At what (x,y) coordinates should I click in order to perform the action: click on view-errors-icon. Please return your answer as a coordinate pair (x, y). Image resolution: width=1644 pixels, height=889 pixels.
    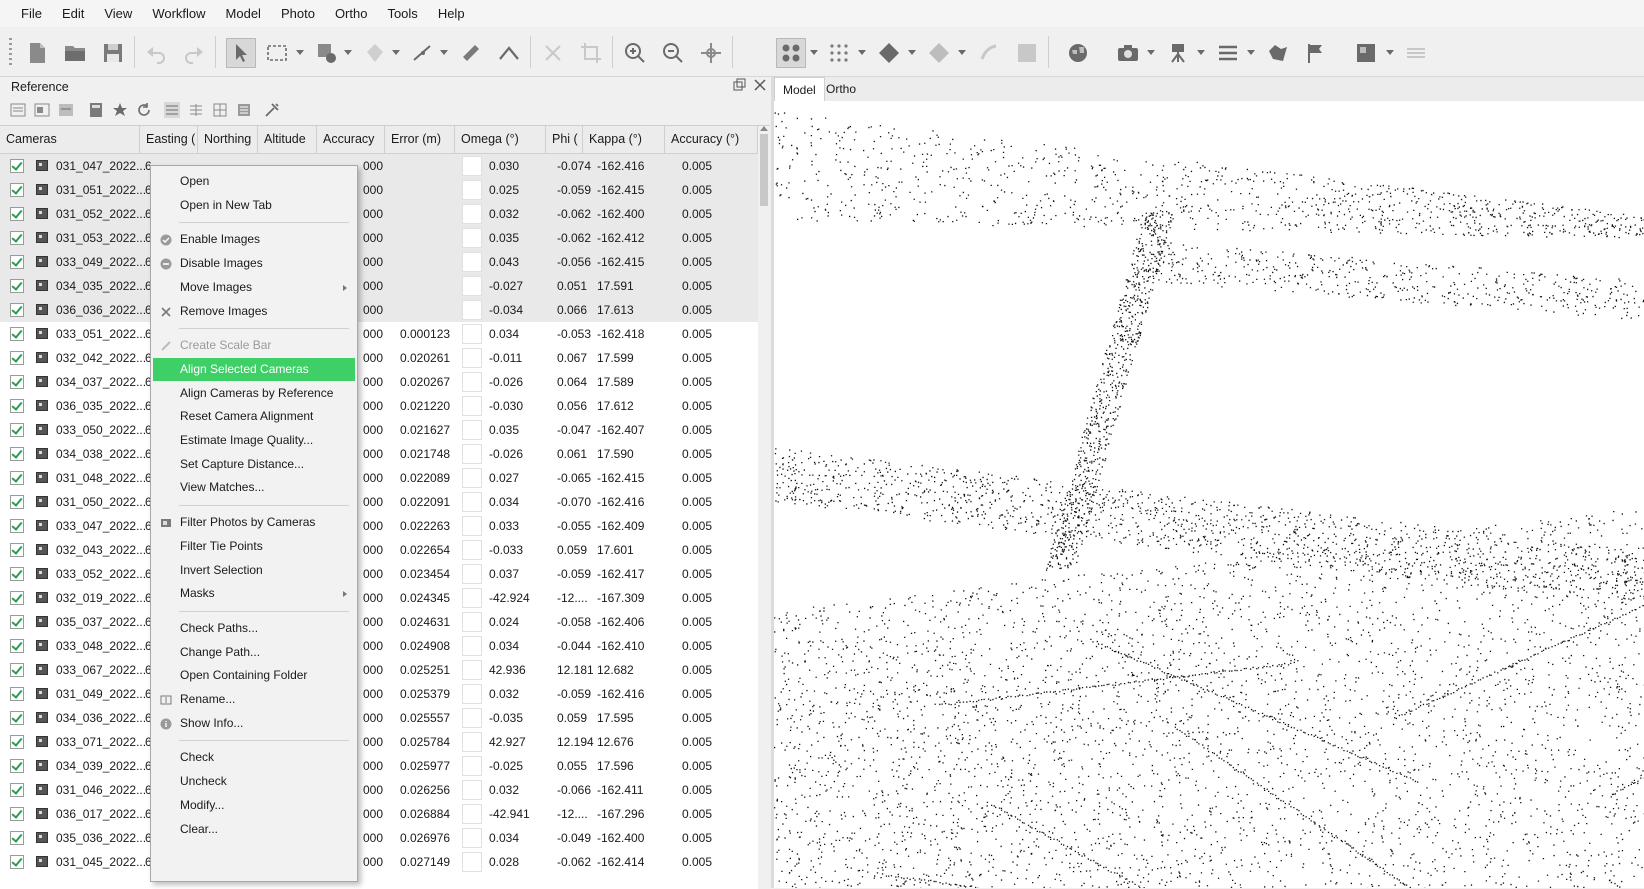
    Looking at the image, I should click on (220, 110).